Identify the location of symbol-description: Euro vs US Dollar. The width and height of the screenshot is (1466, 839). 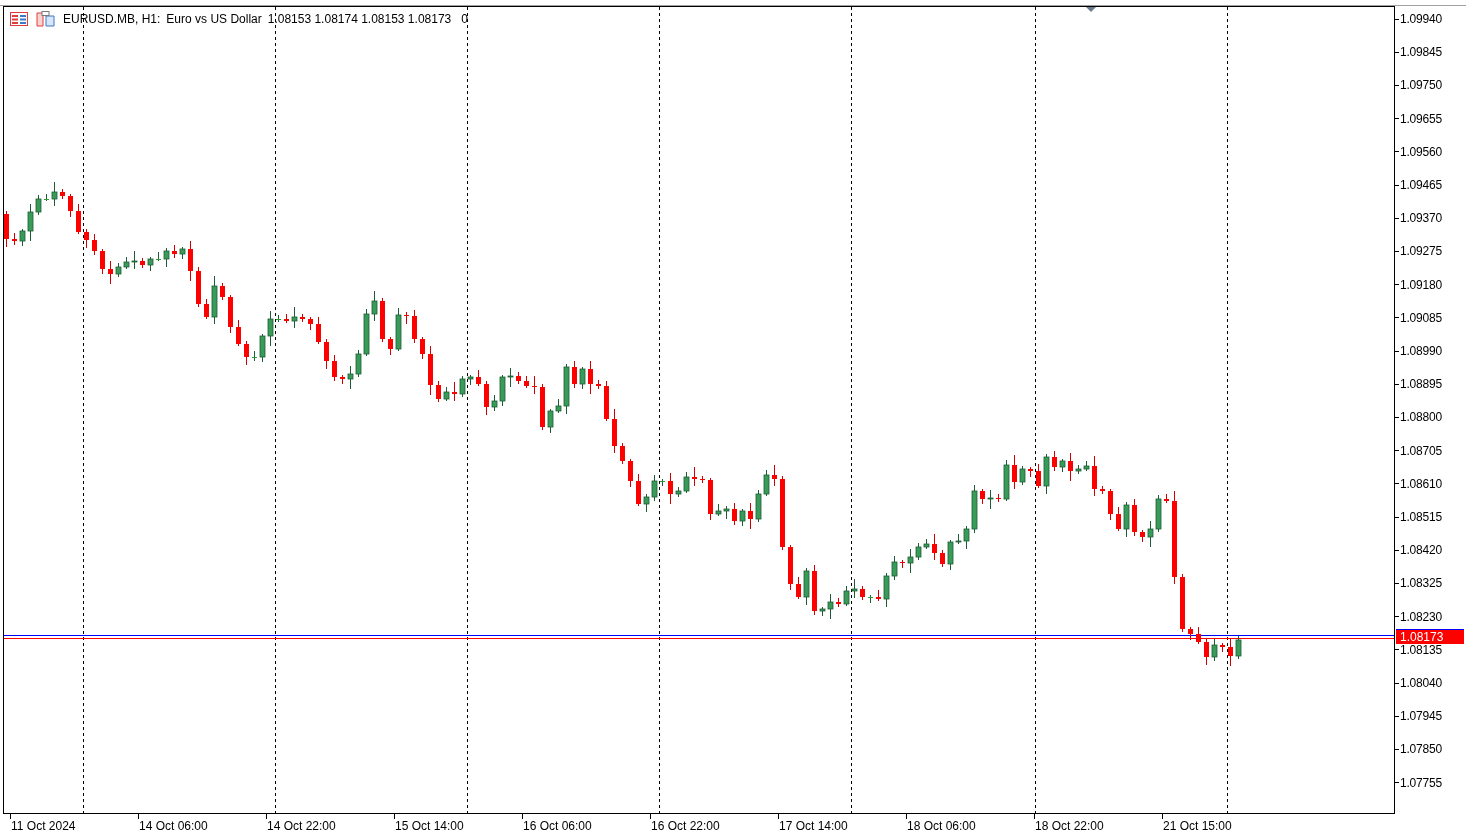
(214, 19).